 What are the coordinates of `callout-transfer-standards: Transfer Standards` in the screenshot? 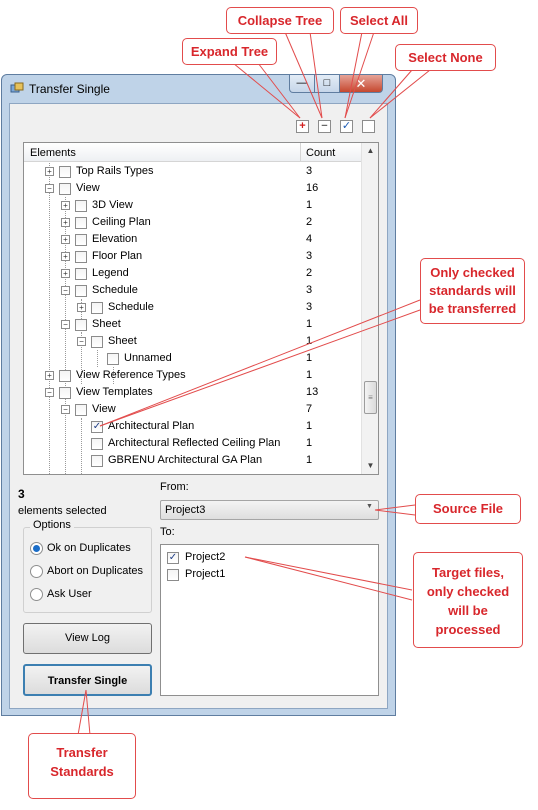 It's located at (82, 766).